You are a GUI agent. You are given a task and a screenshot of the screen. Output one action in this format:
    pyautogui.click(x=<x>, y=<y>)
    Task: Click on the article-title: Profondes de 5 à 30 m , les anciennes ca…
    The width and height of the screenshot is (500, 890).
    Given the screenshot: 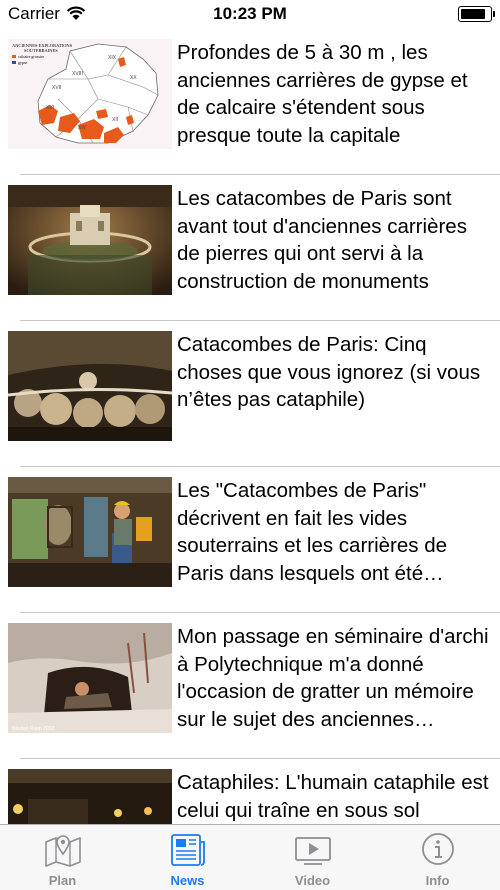 What is the action you would take?
    pyautogui.click(x=322, y=94)
    